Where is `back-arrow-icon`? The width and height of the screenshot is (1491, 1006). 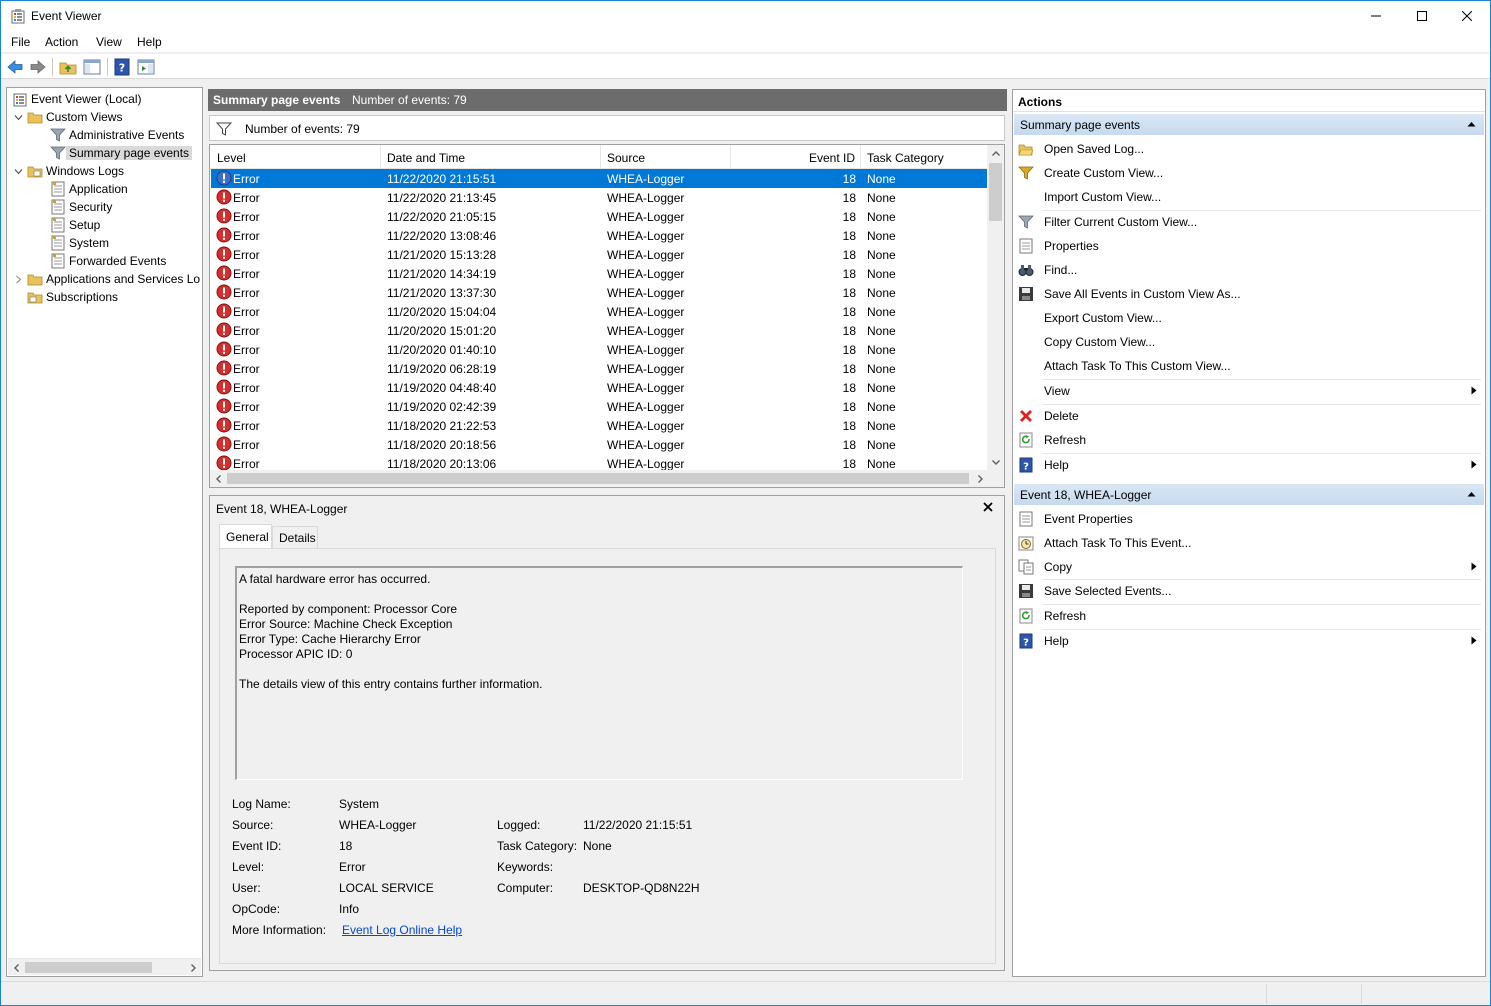 back-arrow-icon is located at coordinates (15, 67).